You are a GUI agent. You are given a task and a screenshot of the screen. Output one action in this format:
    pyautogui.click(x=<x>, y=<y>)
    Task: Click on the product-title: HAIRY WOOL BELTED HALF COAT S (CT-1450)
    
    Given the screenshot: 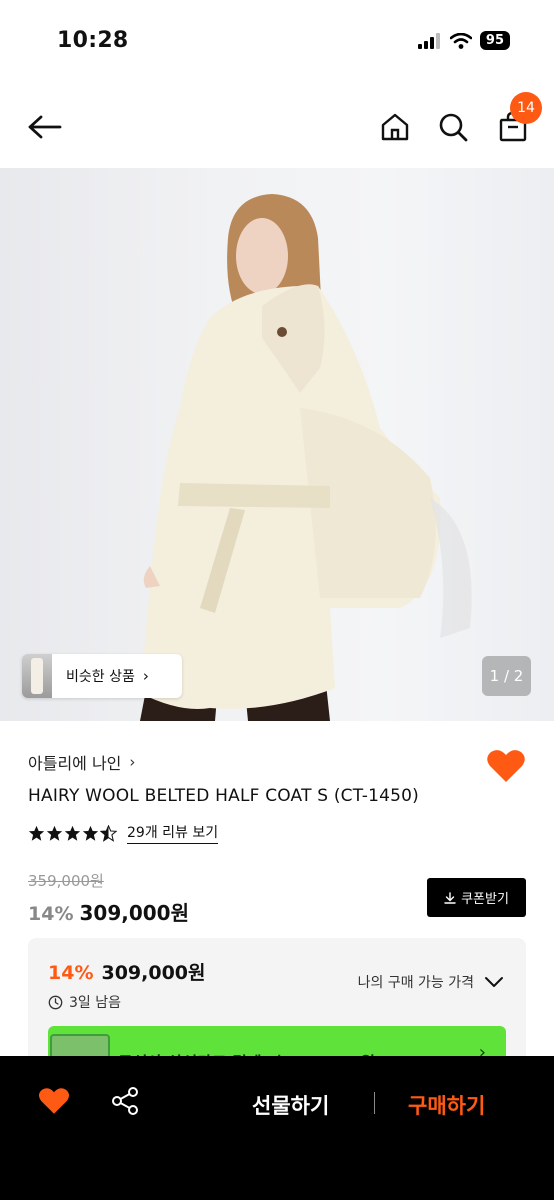 What is the action you would take?
    pyautogui.click(x=224, y=796)
    